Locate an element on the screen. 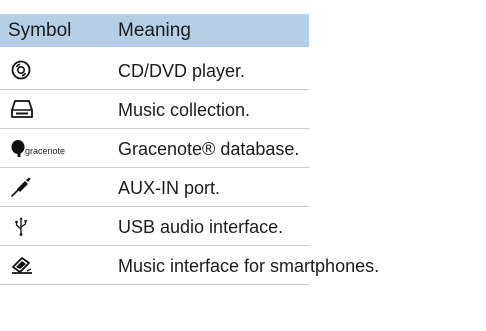  cd-dvd-disc-icon is located at coordinates (55, 70).